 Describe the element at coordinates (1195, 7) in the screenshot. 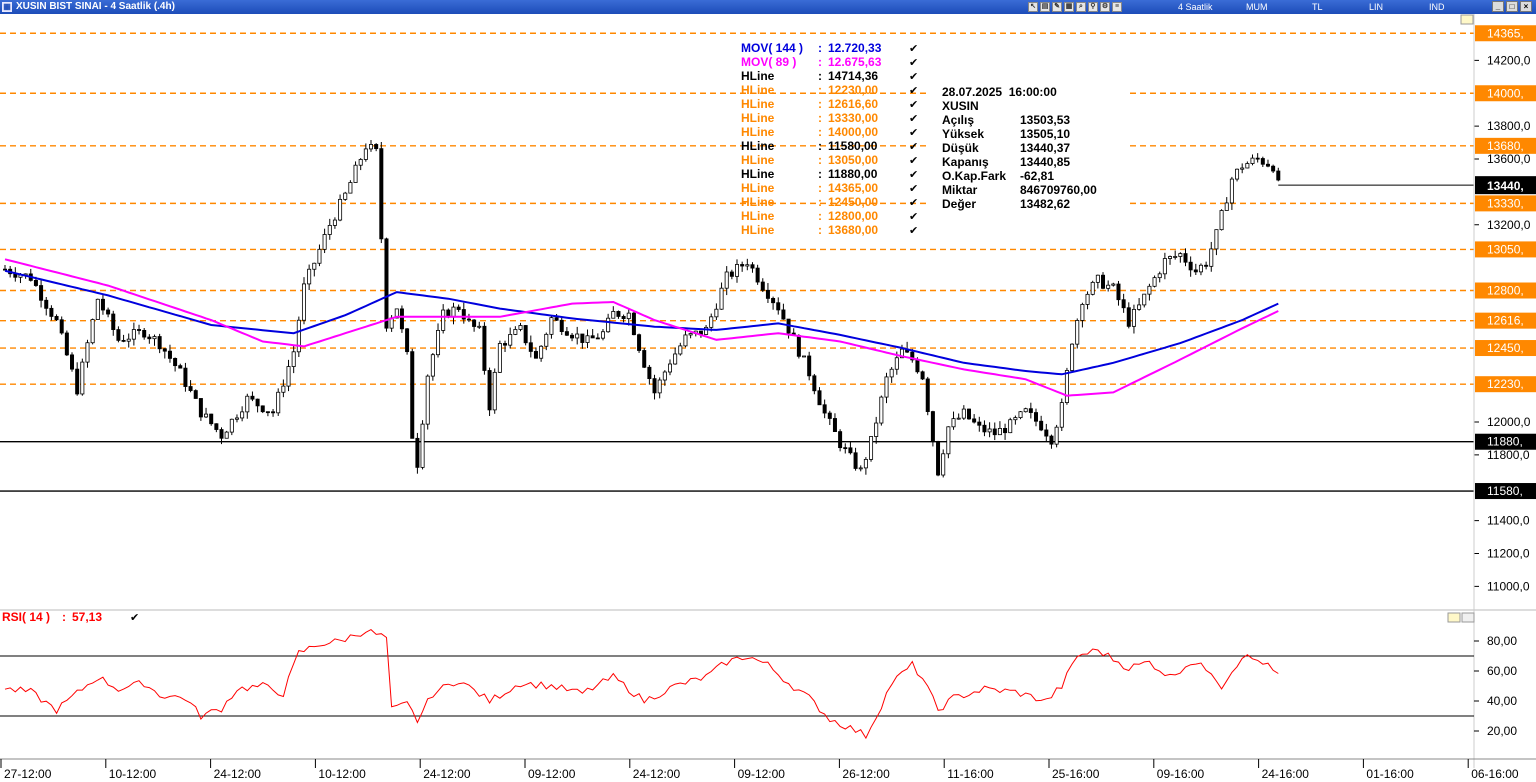

I see `period-selector: 4 Saatlik` at that location.